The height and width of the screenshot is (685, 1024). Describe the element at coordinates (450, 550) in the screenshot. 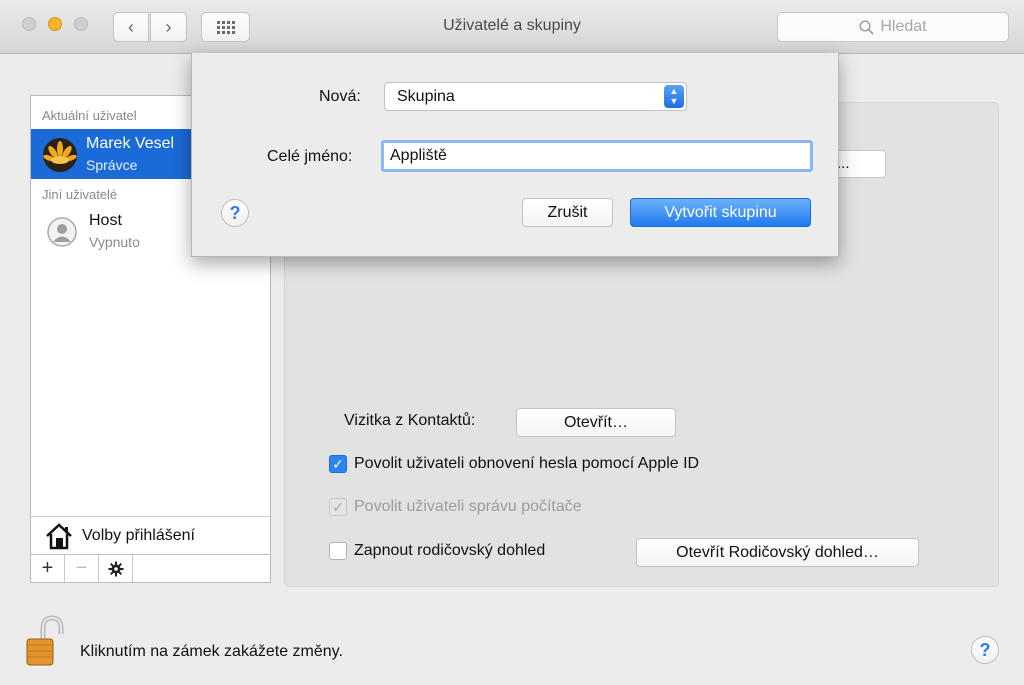

I see `checkbox-label: Zapnout rodičovský dohled` at that location.